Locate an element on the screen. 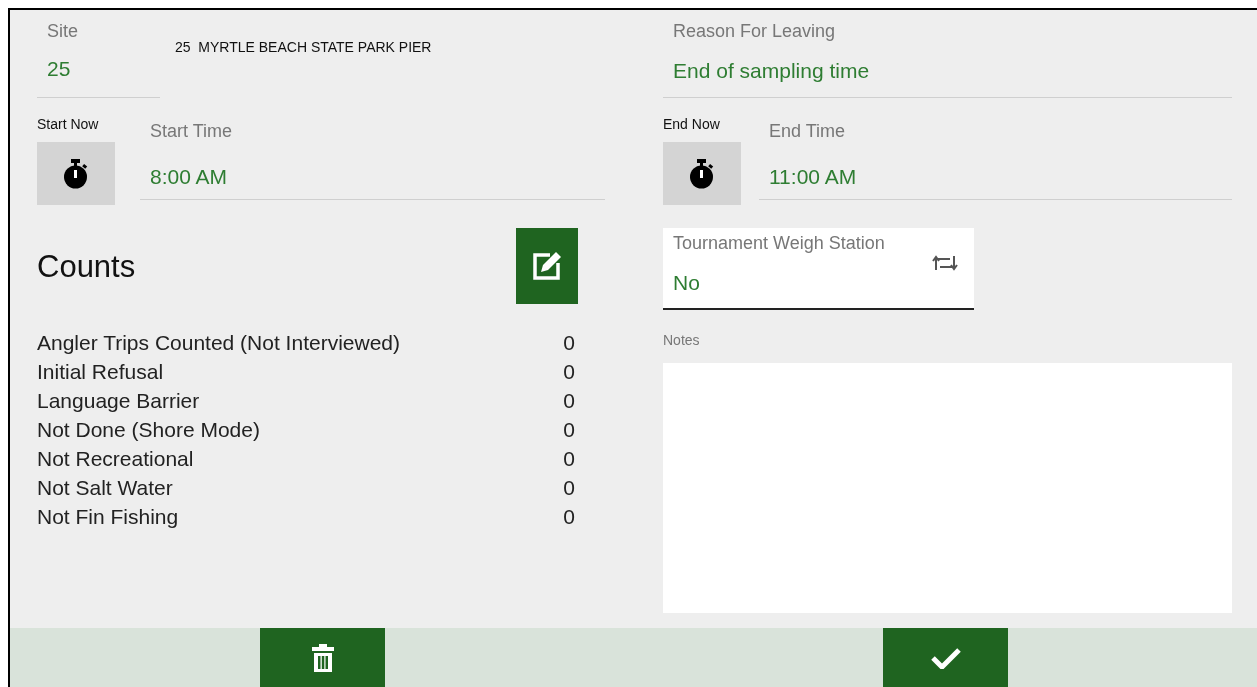 The image size is (1257, 687). field-value: End of sampling time is located at coordinates (772, 71).